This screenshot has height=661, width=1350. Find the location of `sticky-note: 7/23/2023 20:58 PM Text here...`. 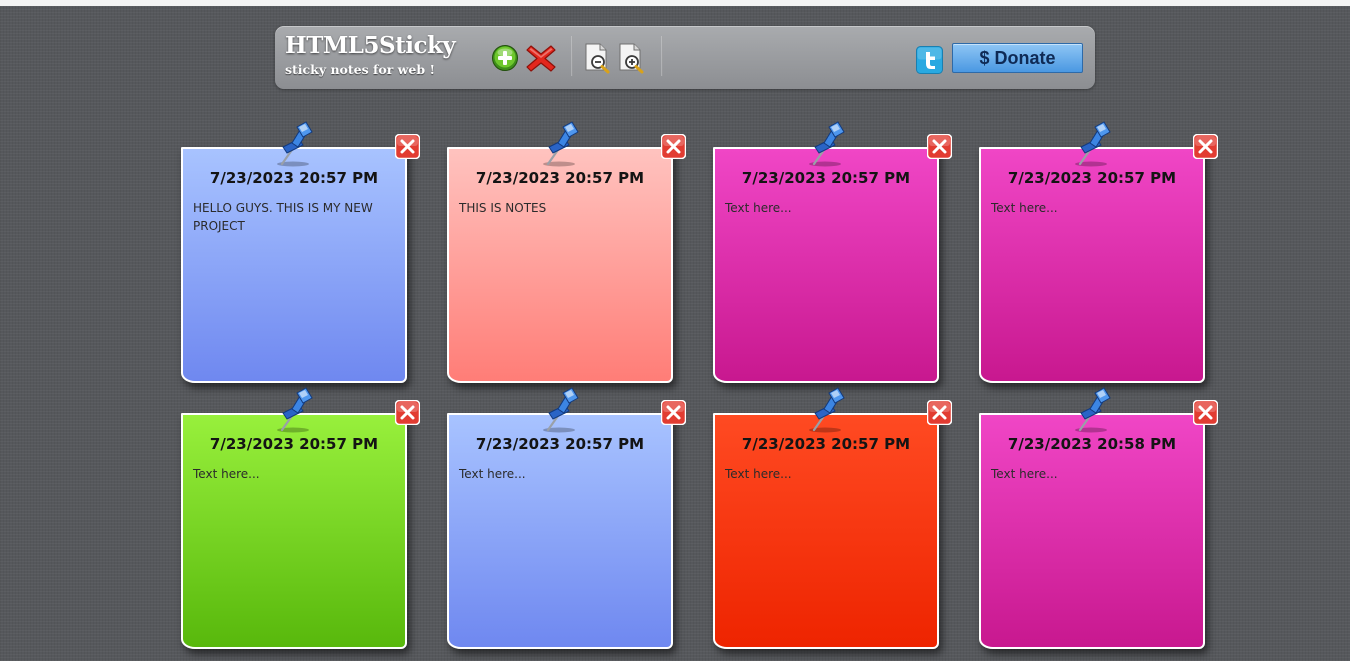

sticky-note: 7/23/2023 20:58 PM Text here... is located at coordinates (1099, 519).